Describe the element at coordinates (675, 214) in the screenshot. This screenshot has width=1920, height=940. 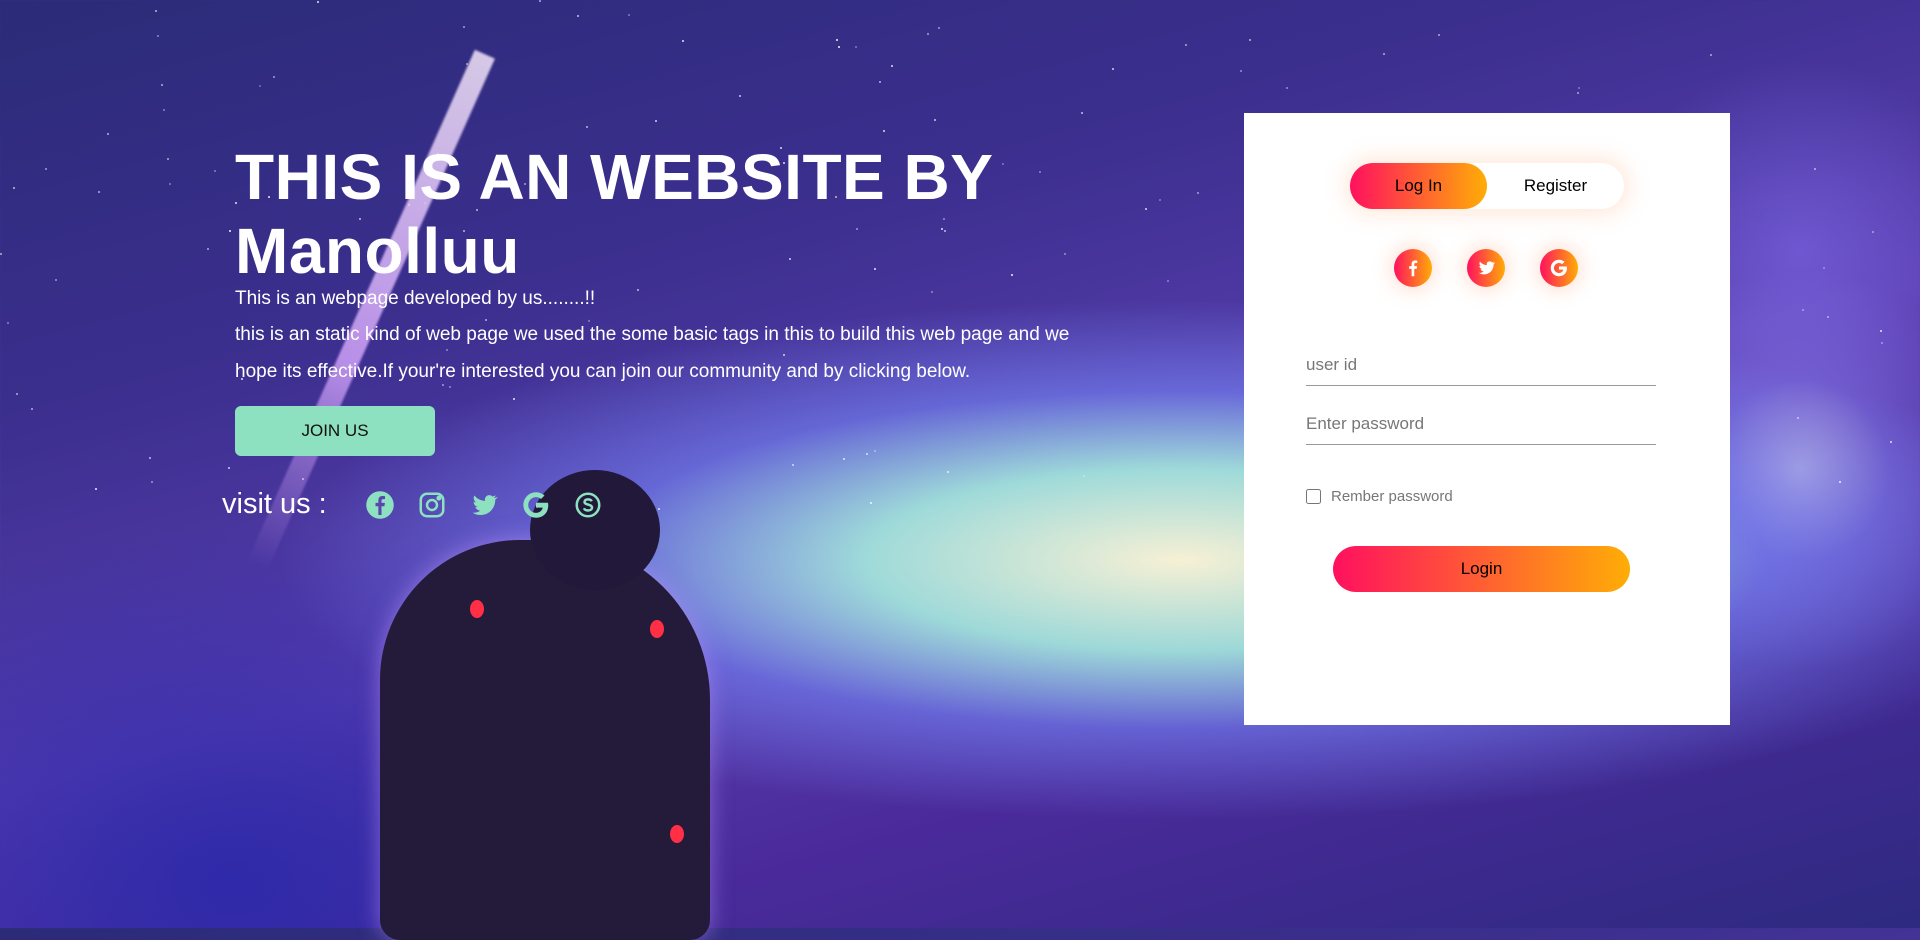
I see `hero-title: THIS IS AN WEBSITE BY Manolluu` at that location.